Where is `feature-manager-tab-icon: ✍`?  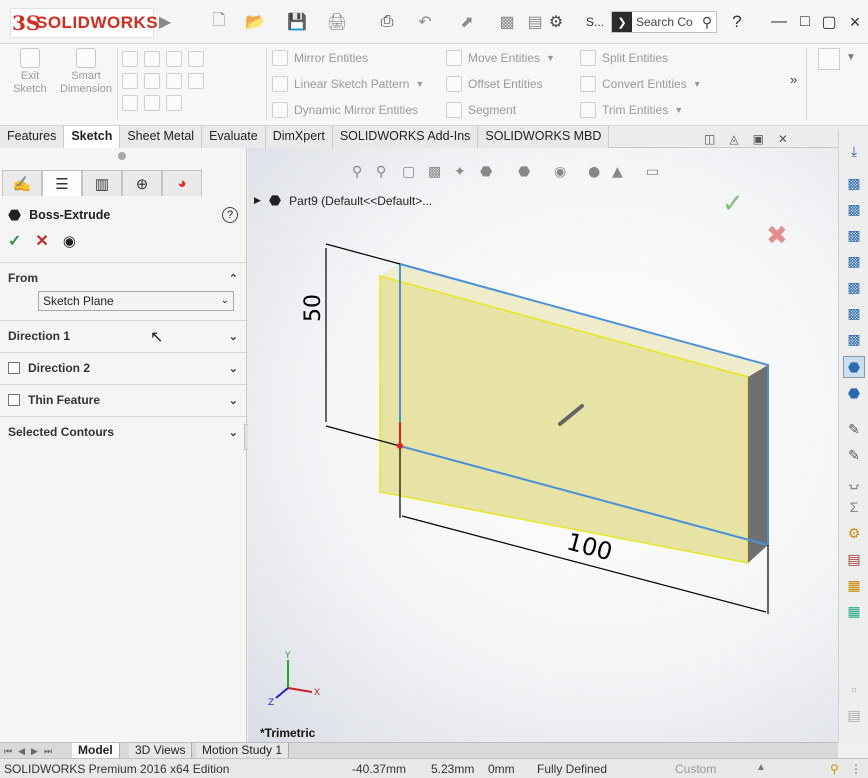 feature-manager-tab-icon: ✍ is located at coordinates (22, 183).